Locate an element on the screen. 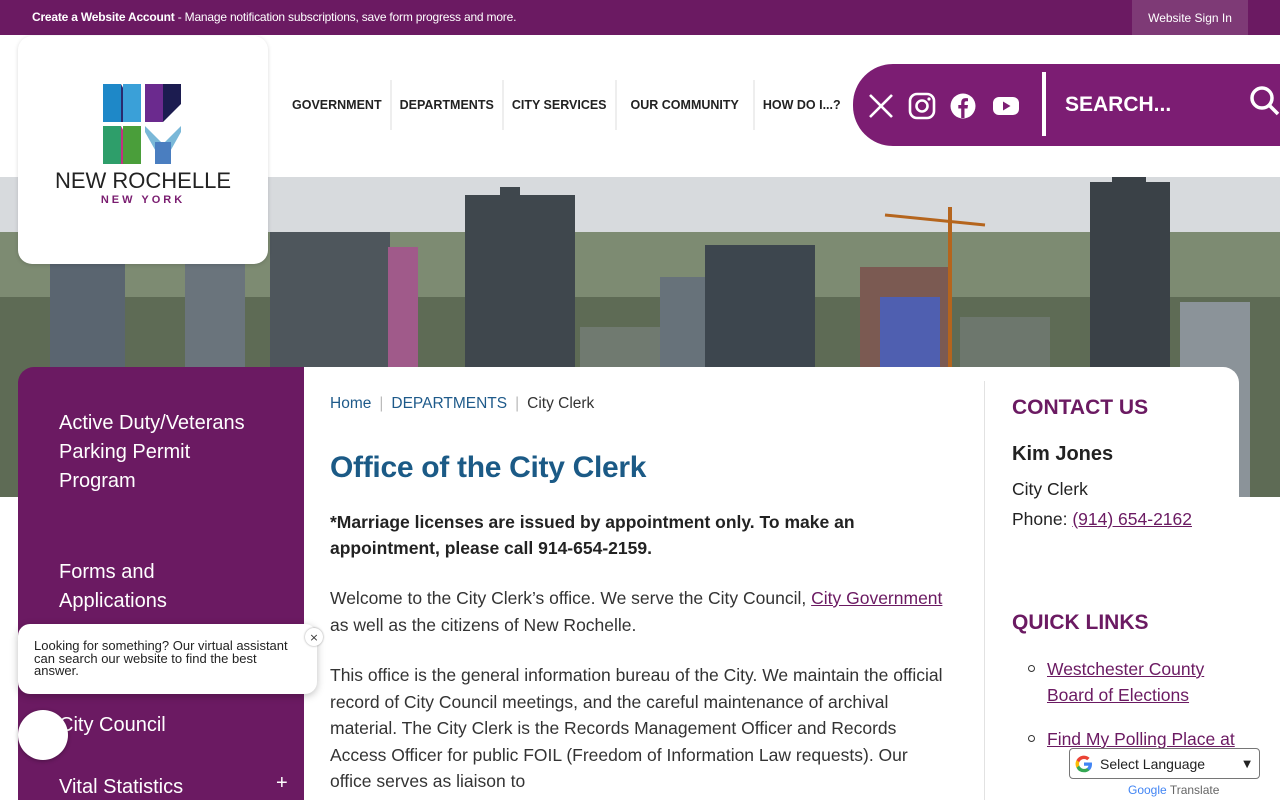 The image size is (1280, 800). sidebar-item-vital-statistics: Vital Statistics is located at coordinates (159, 786).